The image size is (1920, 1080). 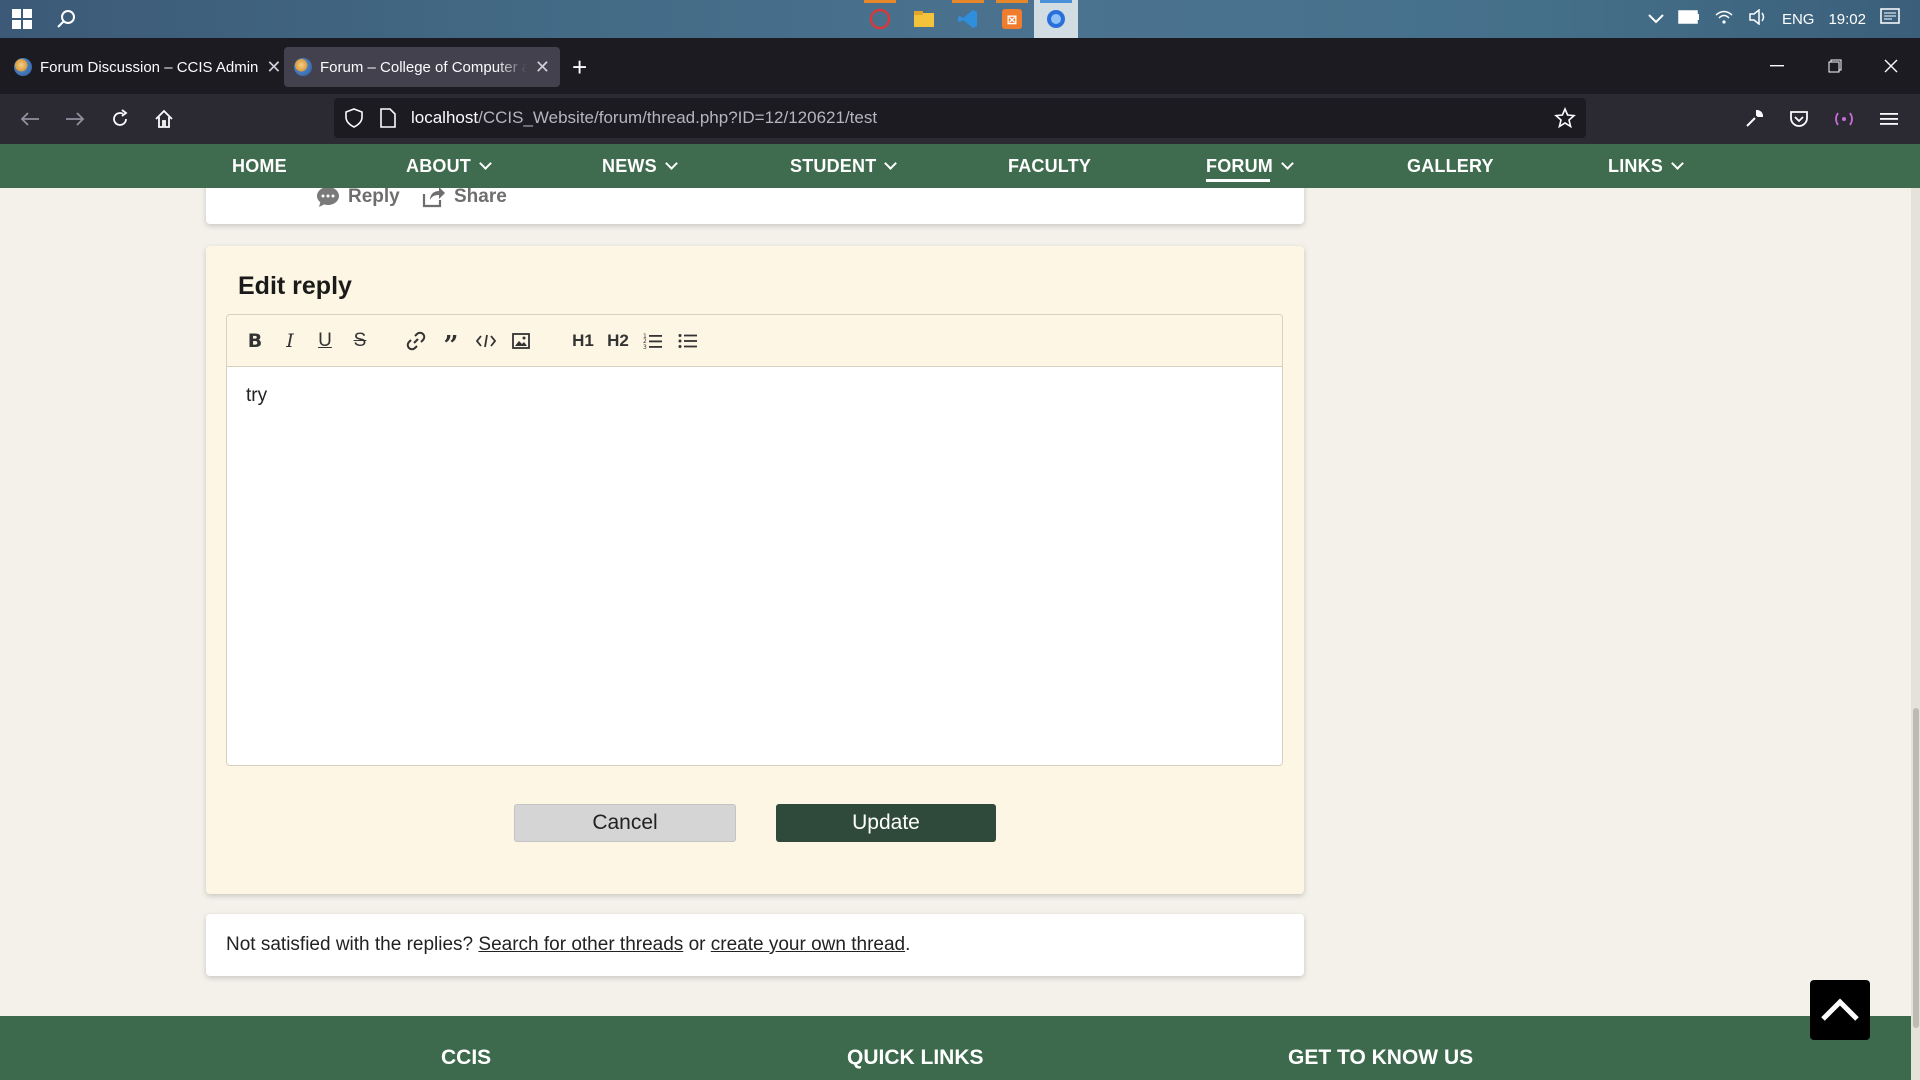 What do you see at coordinates (388, 120) in the screenshot?
I see `page-info-icon` at bounding box center [388, 120].